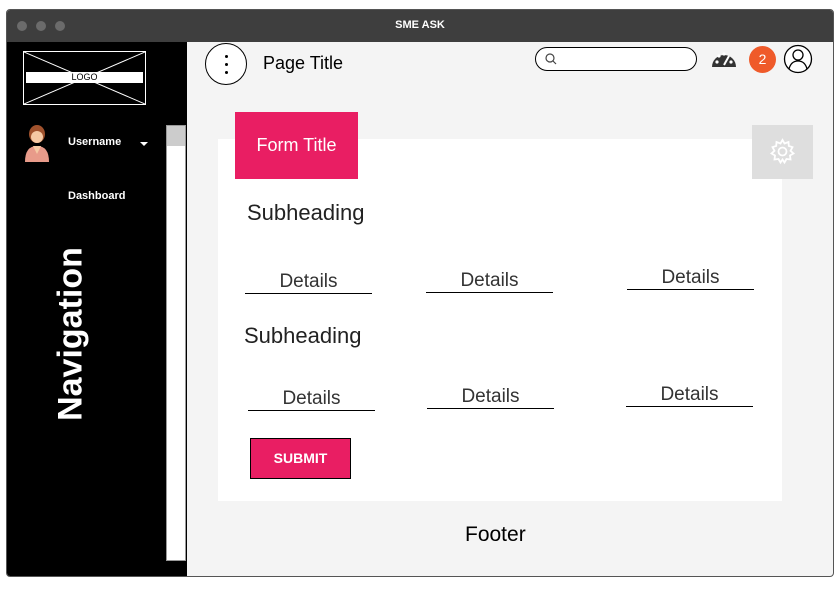 Image resolution: width=840 pixels, height=589 pixels. Describe the element at coordinates (551, 59) in the screenshot. I see `search-icon` at that location.